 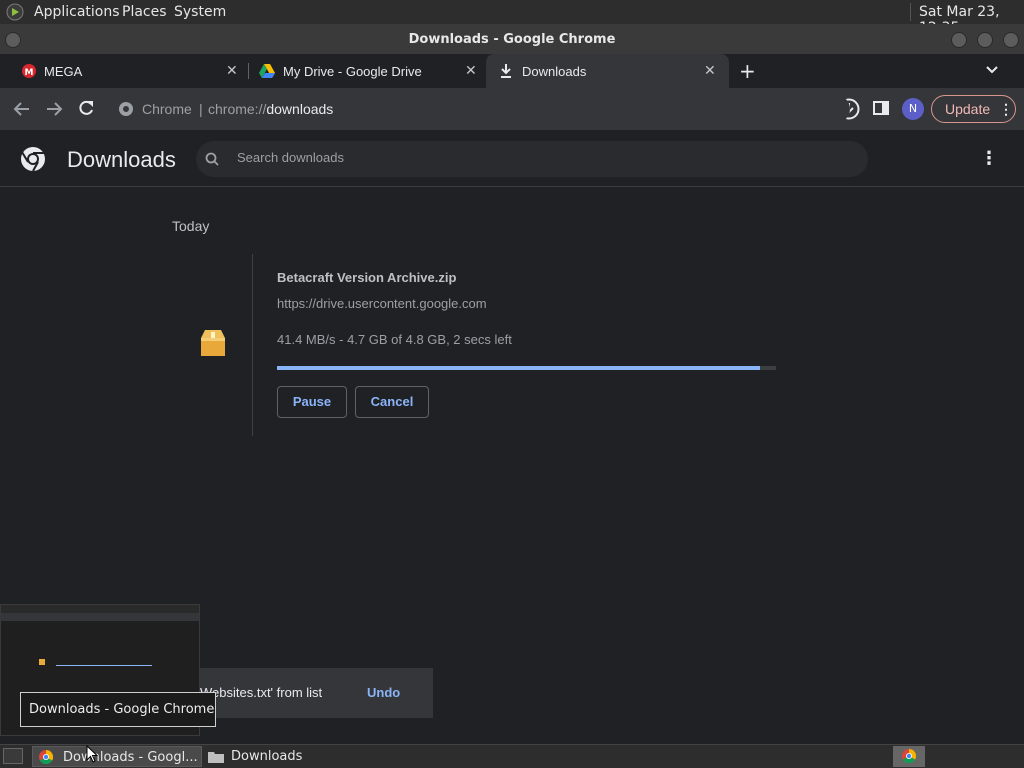 I want to click on minimize-button, so click(x=959, y=40).